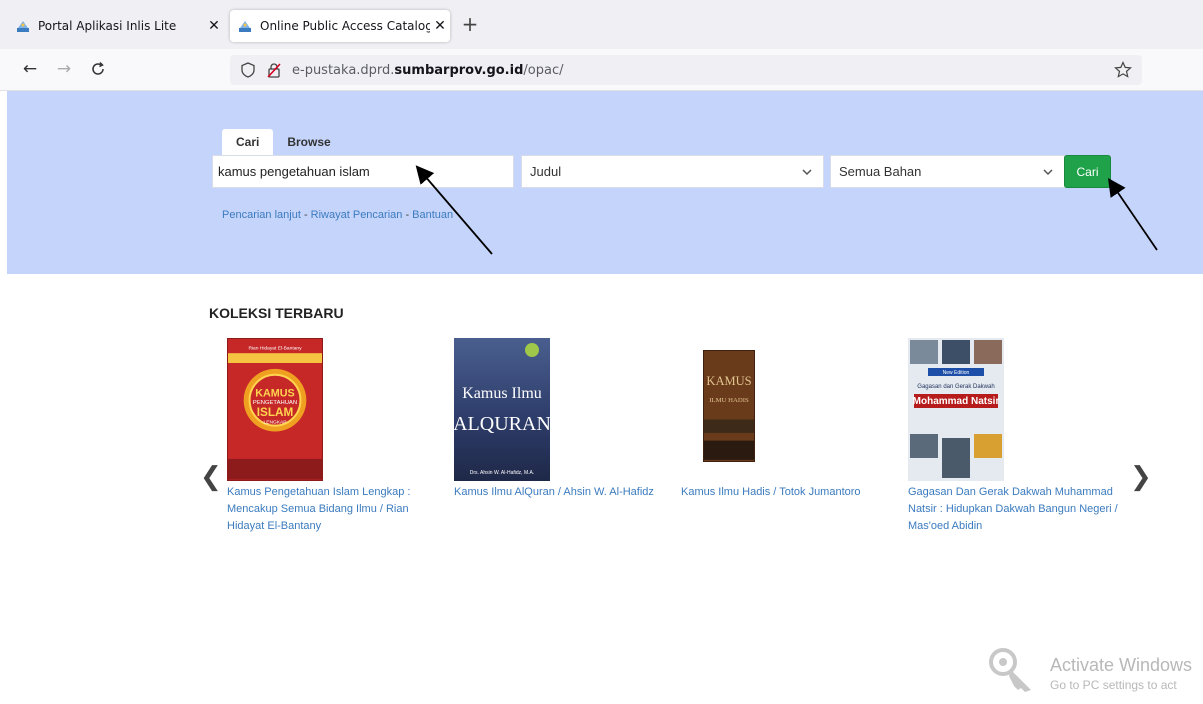 Image resolution: width=1203 pixels, height=704 pixels. I want to click on new-tab-plus-icon: +, so click(470, 25).